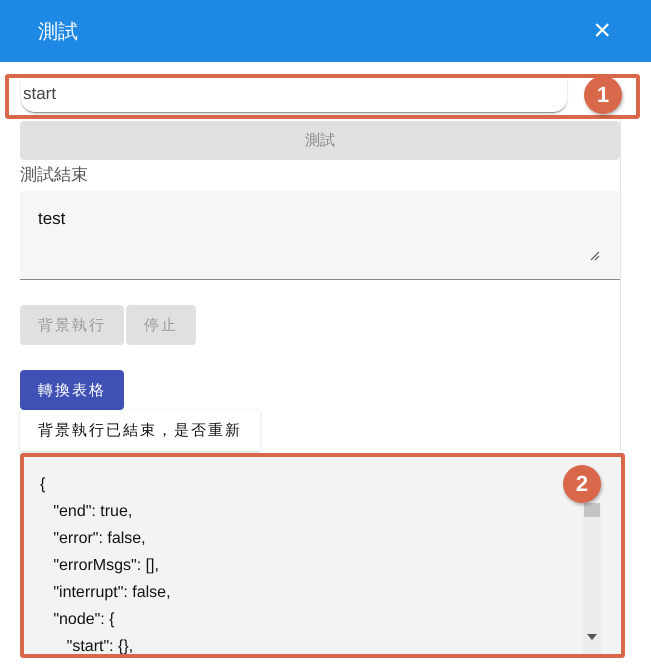 The width and height of the screenshot is (651, 665). What do you see at coordinates (72, 390) in the screenshot?
I see `convert-table-button: 轉換表格` at bounding box center [72, 390].